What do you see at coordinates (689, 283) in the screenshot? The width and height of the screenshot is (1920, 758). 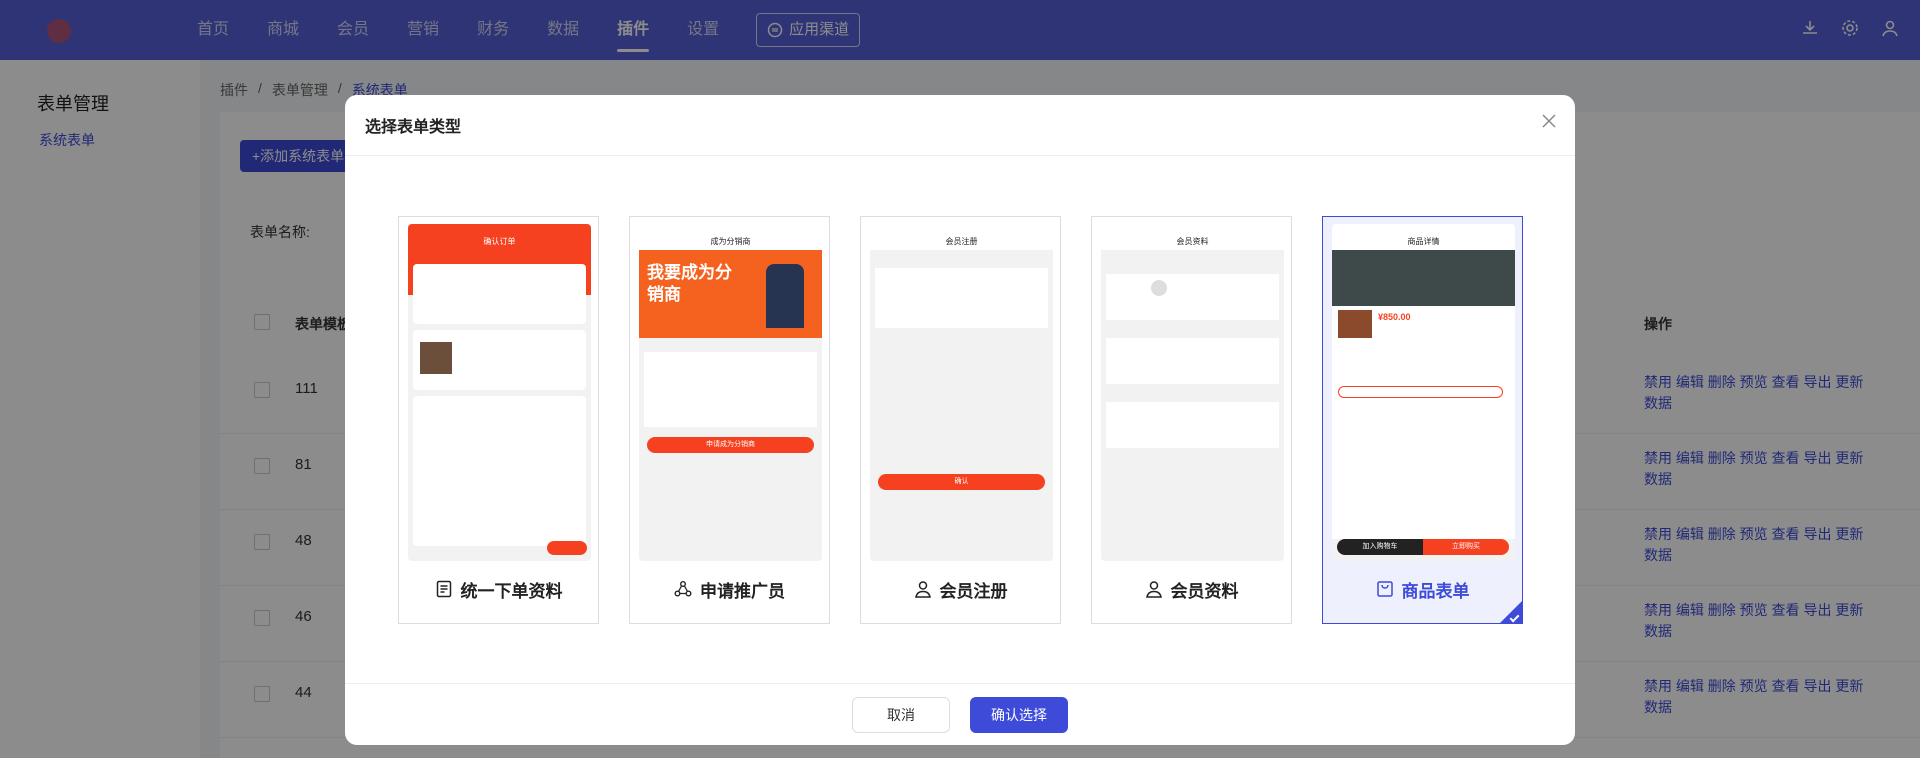 I see `promoter-banner: 我要成为分销商` at bounding box center [689, 283].